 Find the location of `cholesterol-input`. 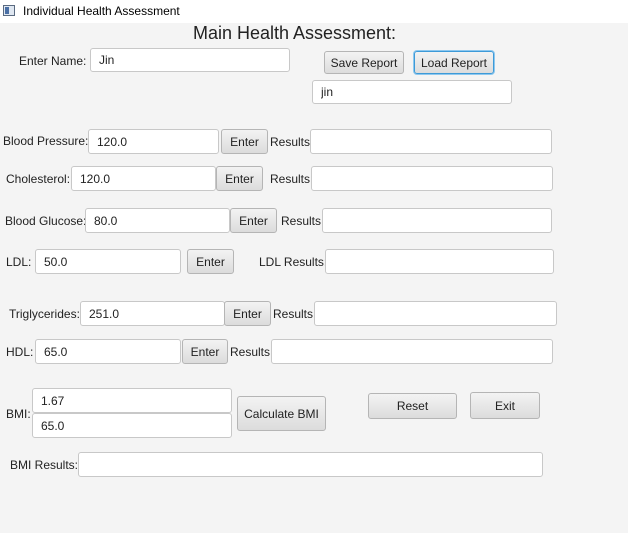

cholesterol-input is located at coordinates (143, 178).